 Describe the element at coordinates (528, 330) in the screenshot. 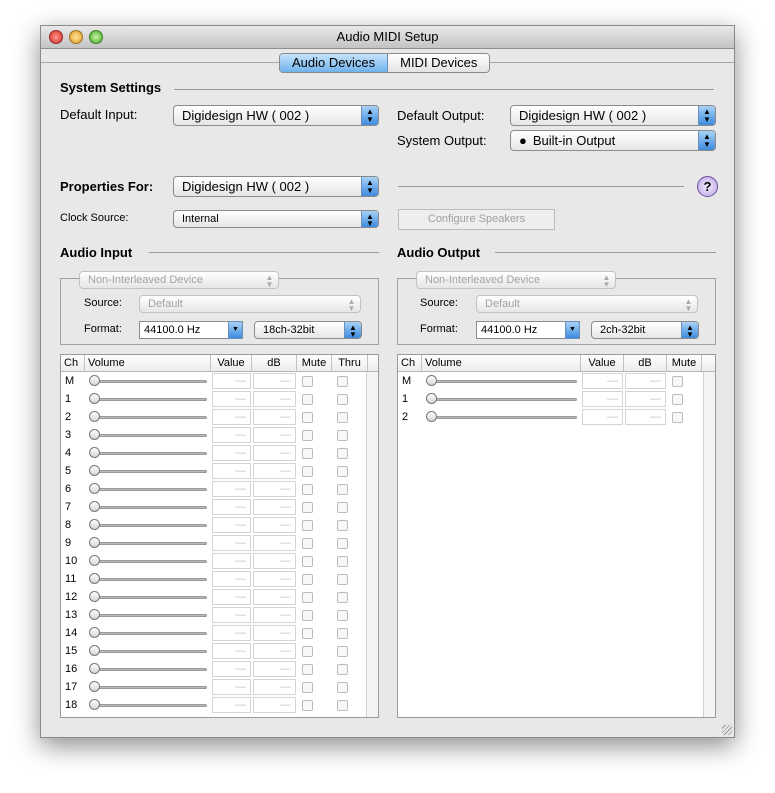

I see `audio-output-rate-combo: 44100.0 Hz ▼` at that location.